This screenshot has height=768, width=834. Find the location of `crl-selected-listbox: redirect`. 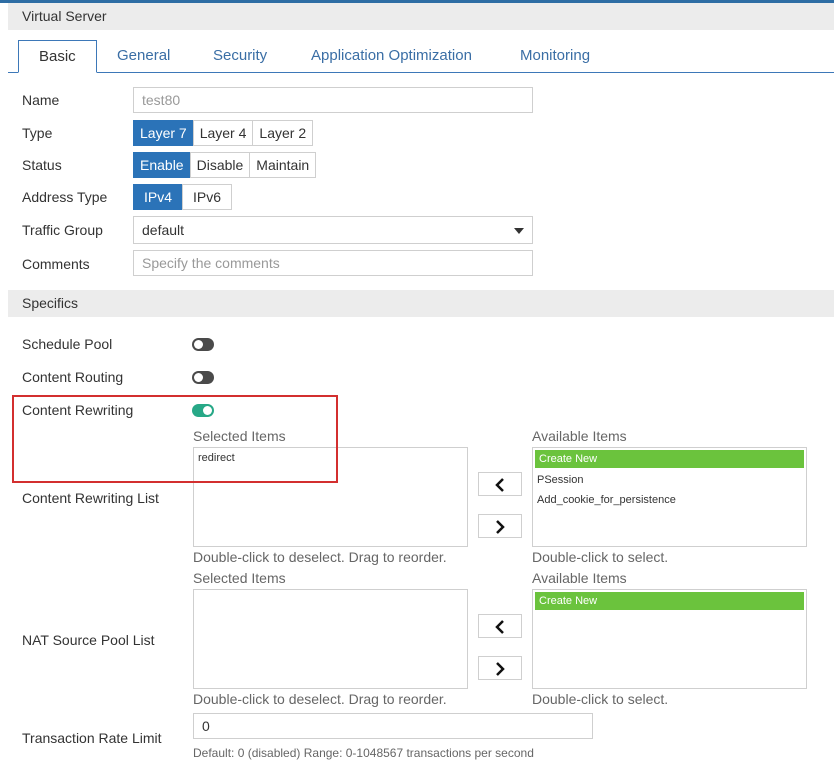

crl-selected-listbox: redirect is located at coordinates (330, 497).